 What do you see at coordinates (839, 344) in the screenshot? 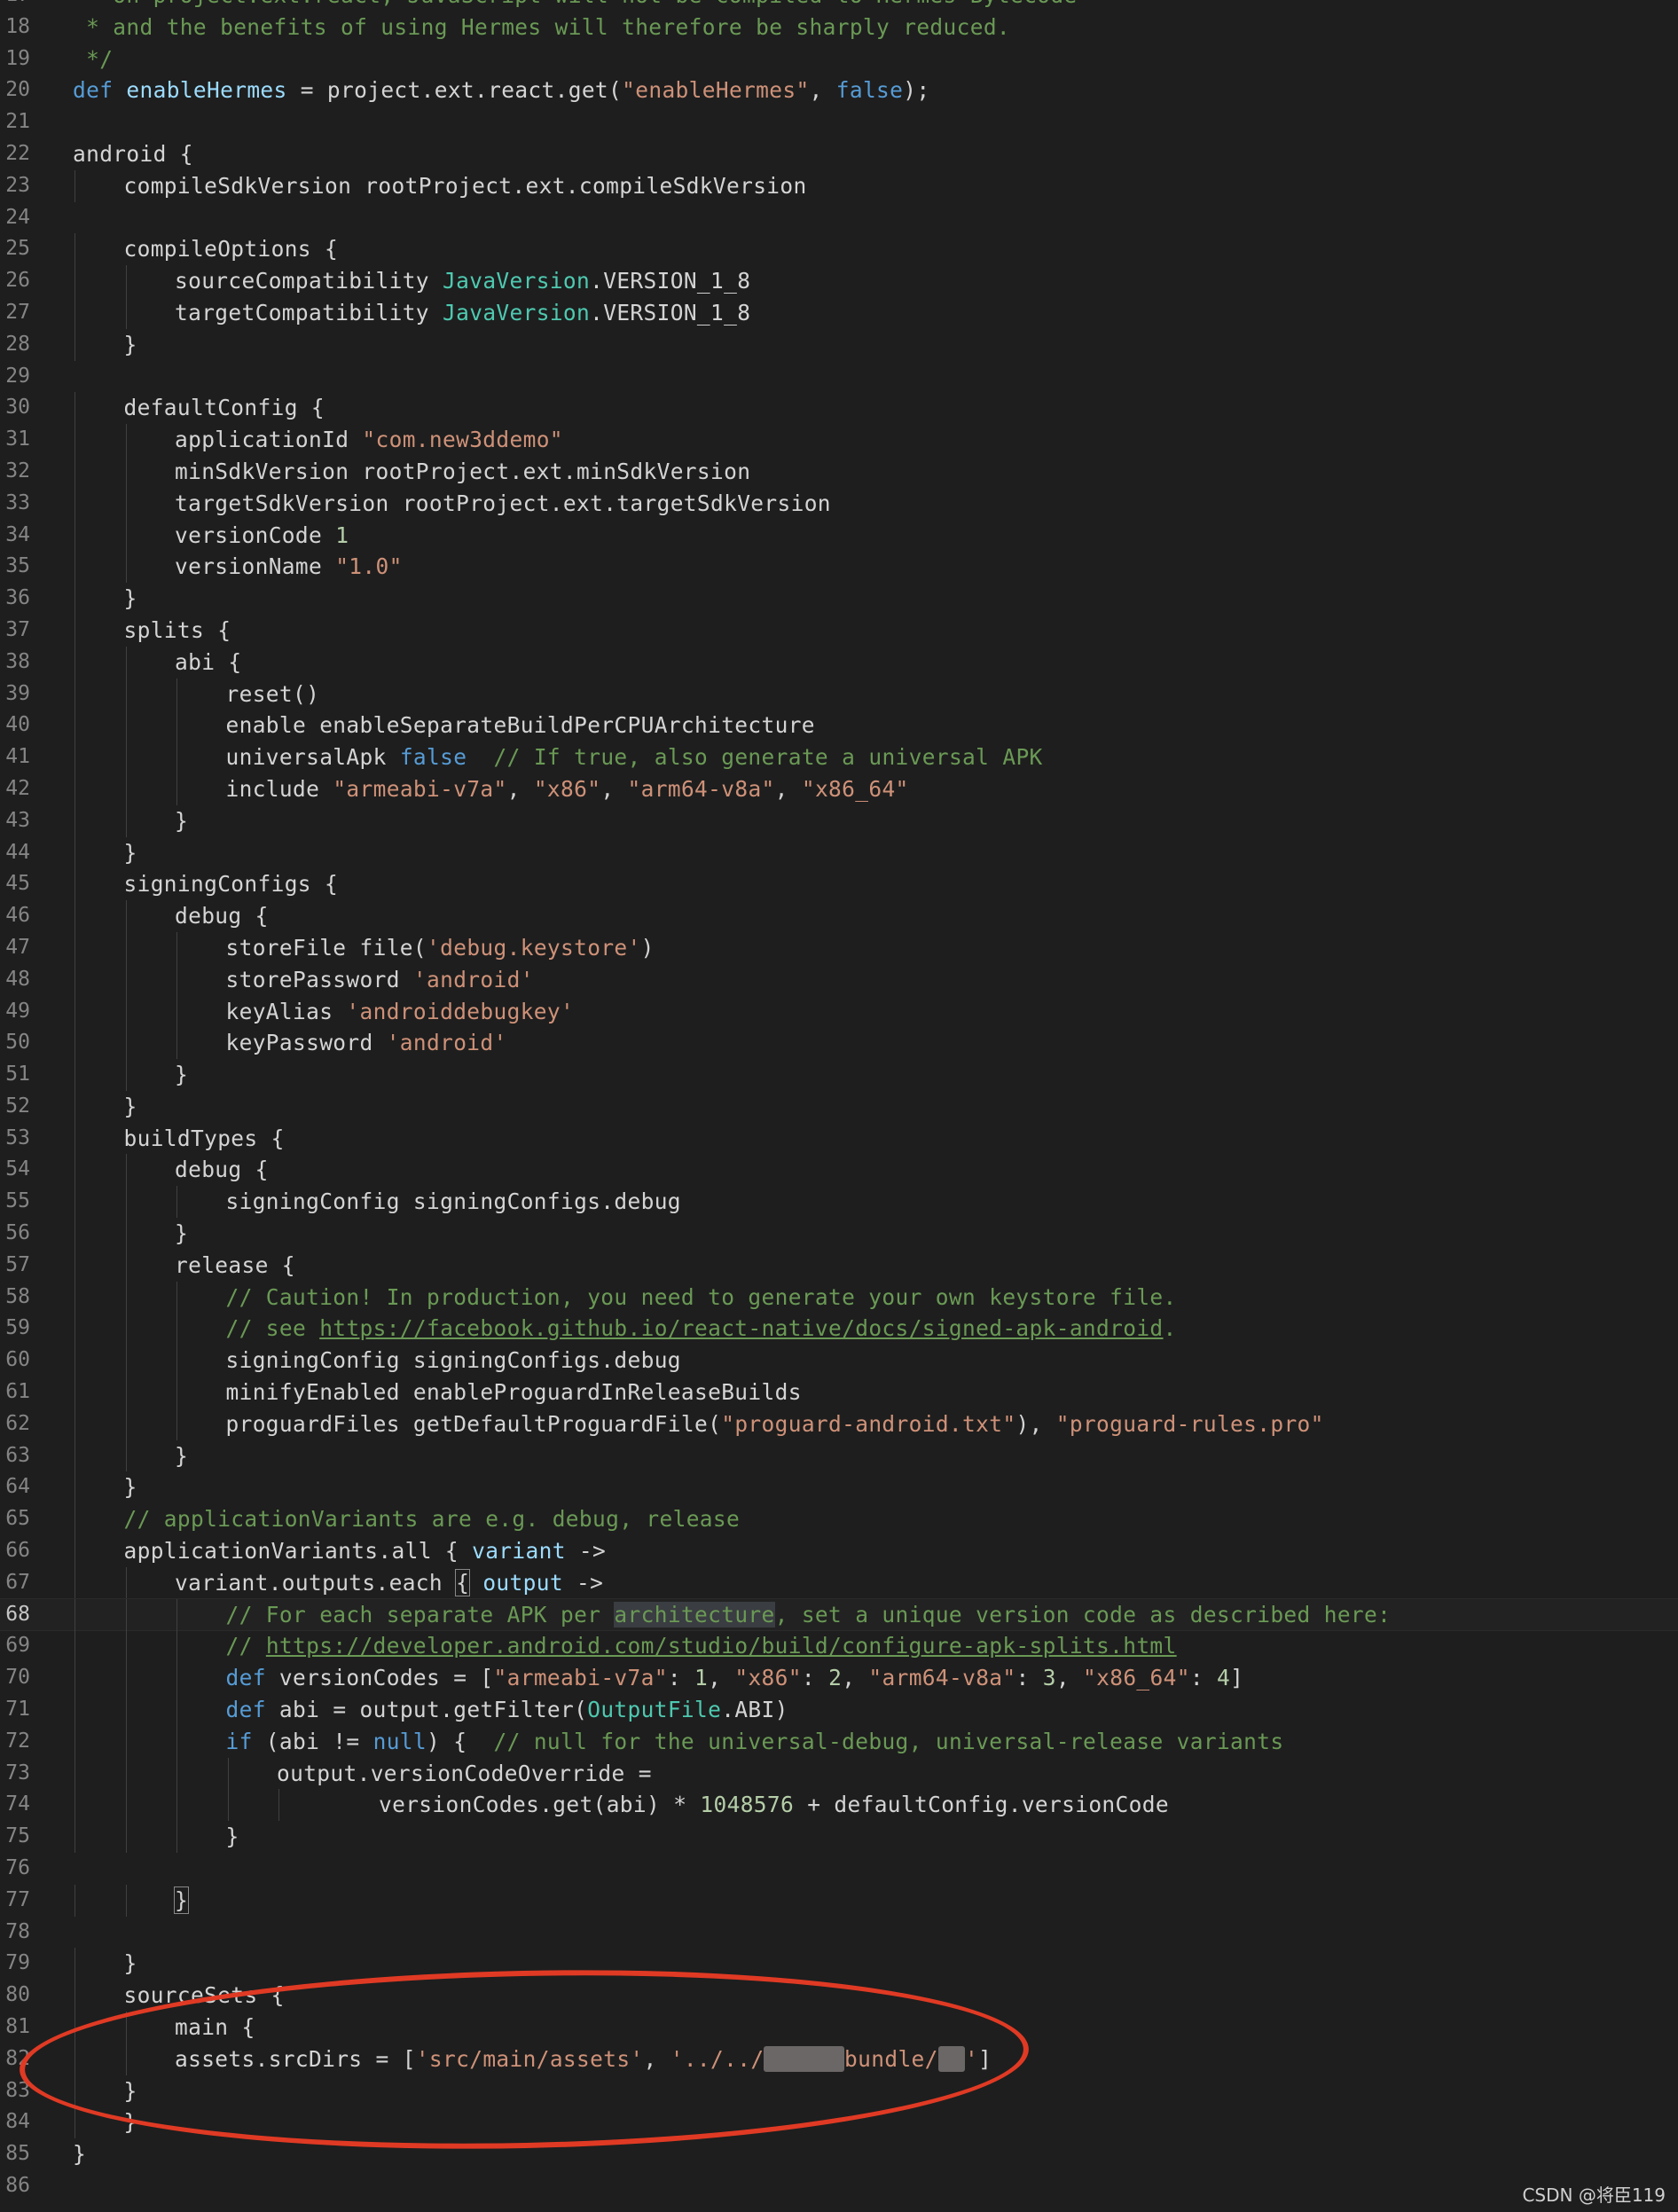
I see `code-line: 28}` at bounding box center [839, 344].